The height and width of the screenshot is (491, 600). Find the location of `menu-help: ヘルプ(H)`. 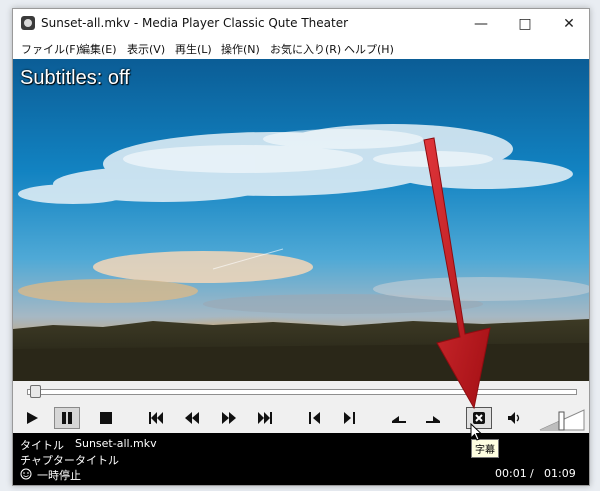

menu-help: ヘルプ(H) is located at coordinates (369, 49).